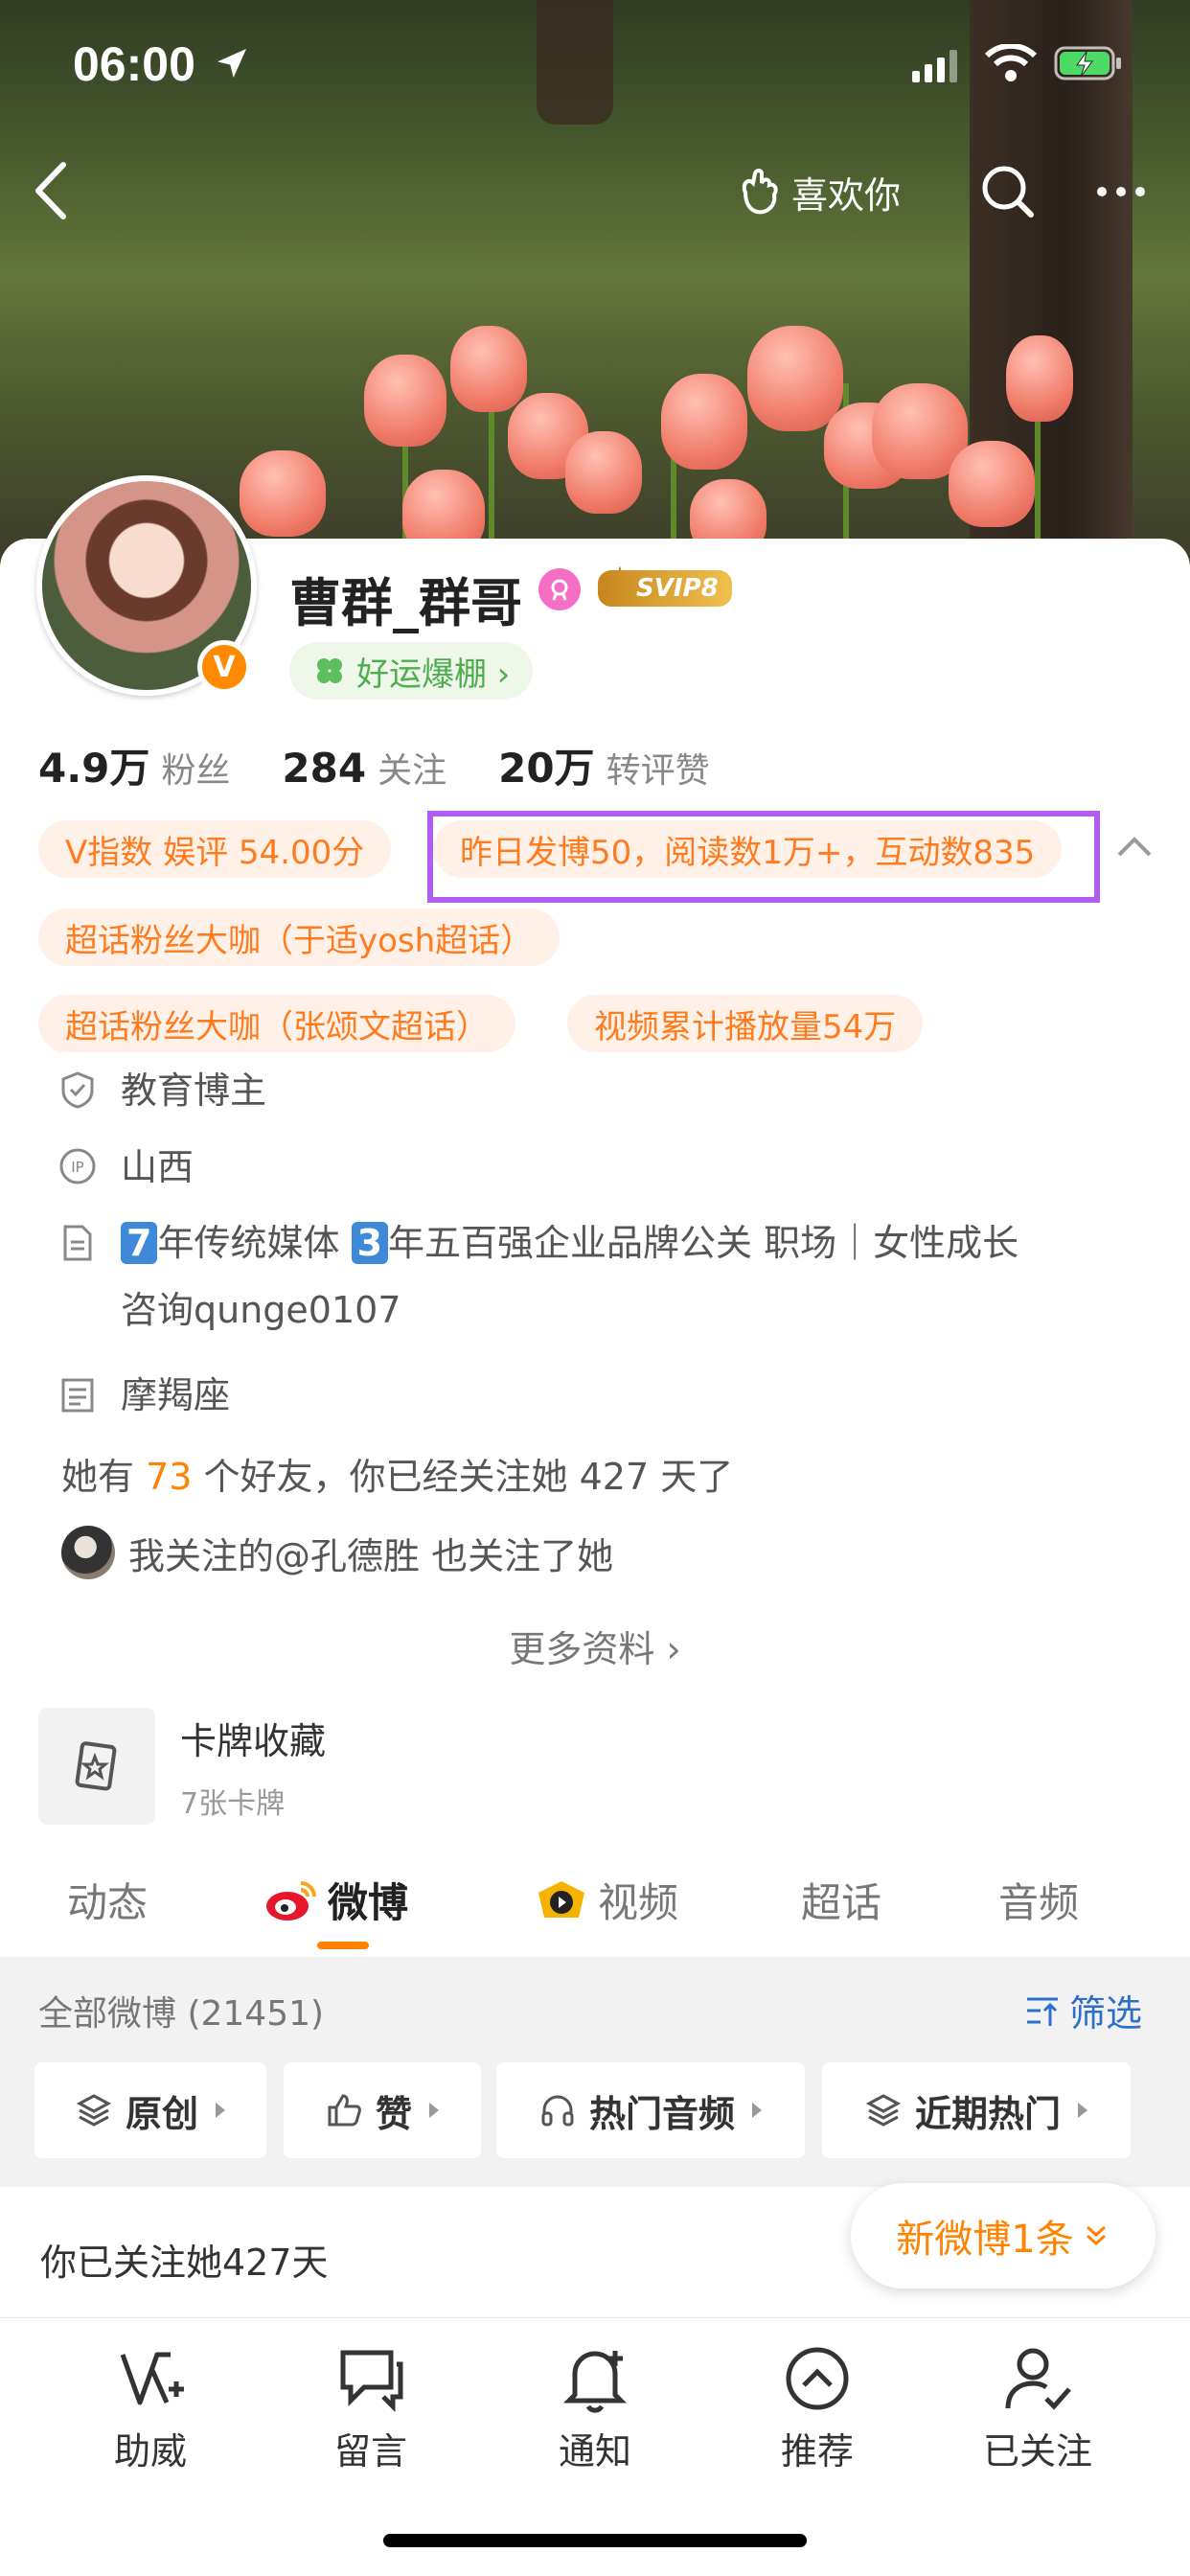  What do you see at coordinates (595, 2540) in the screenshot?
I see `home-indicator` at bounding box center [595, 2540].